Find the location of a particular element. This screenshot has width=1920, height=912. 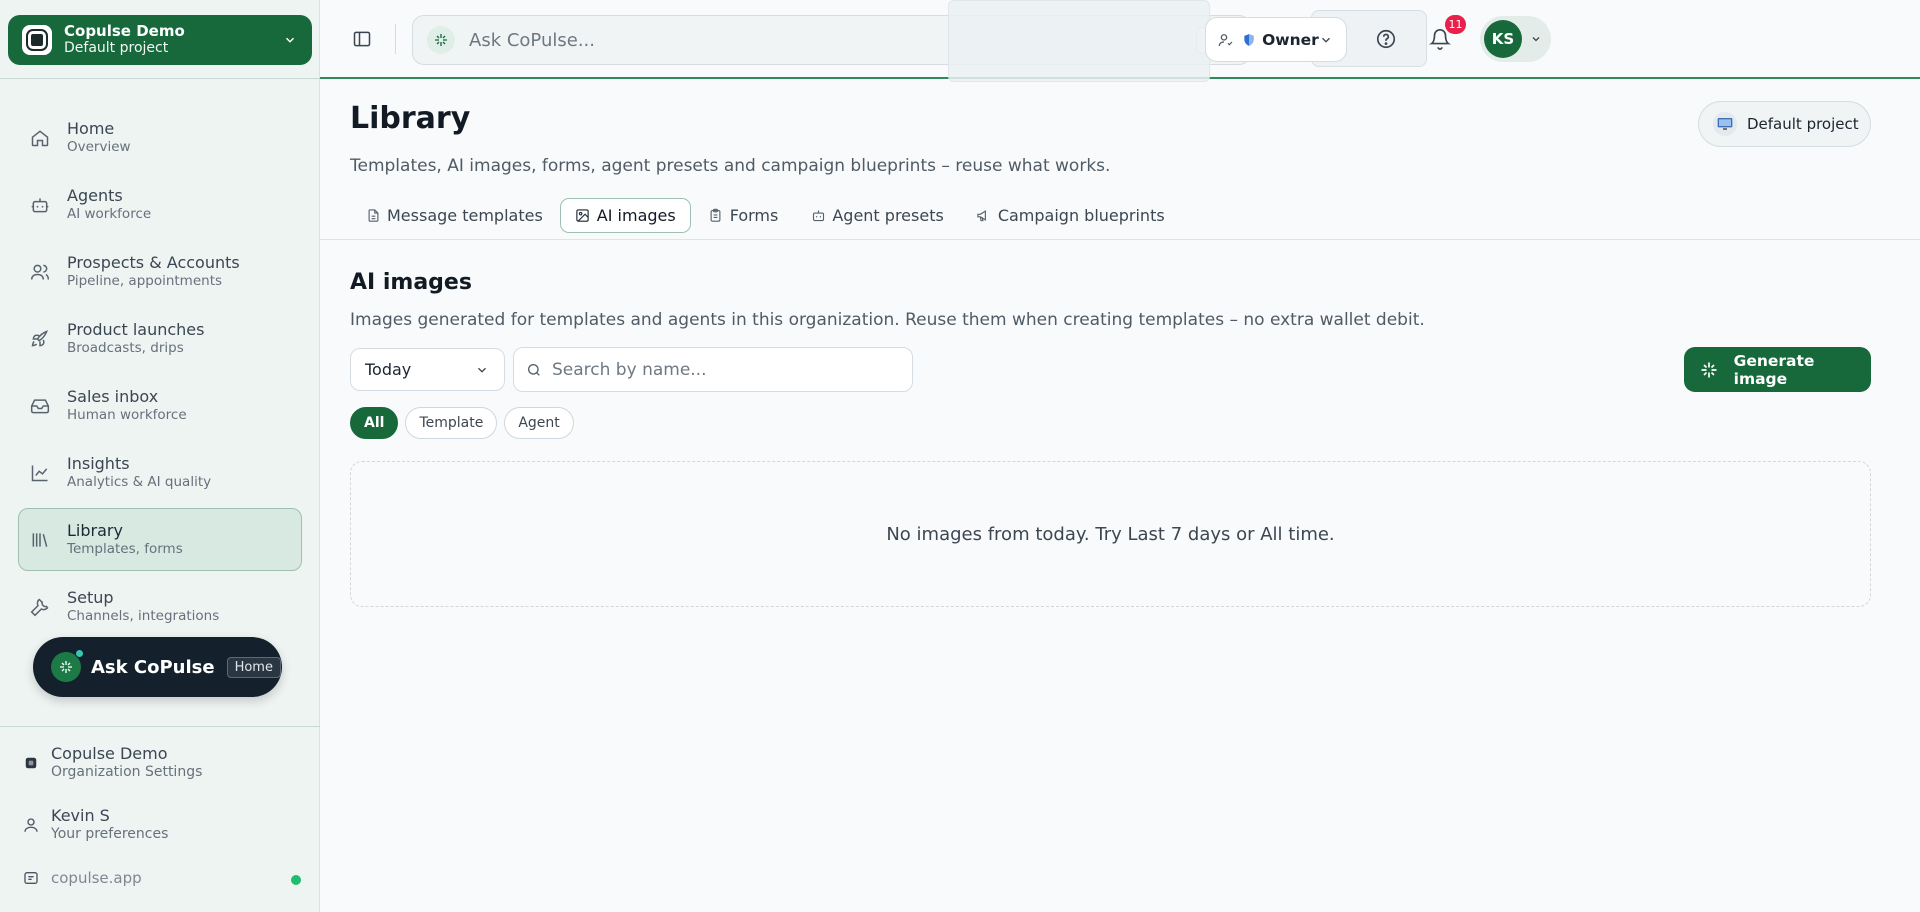

domain-text: copulse.app is located at coordinates (96, 878).